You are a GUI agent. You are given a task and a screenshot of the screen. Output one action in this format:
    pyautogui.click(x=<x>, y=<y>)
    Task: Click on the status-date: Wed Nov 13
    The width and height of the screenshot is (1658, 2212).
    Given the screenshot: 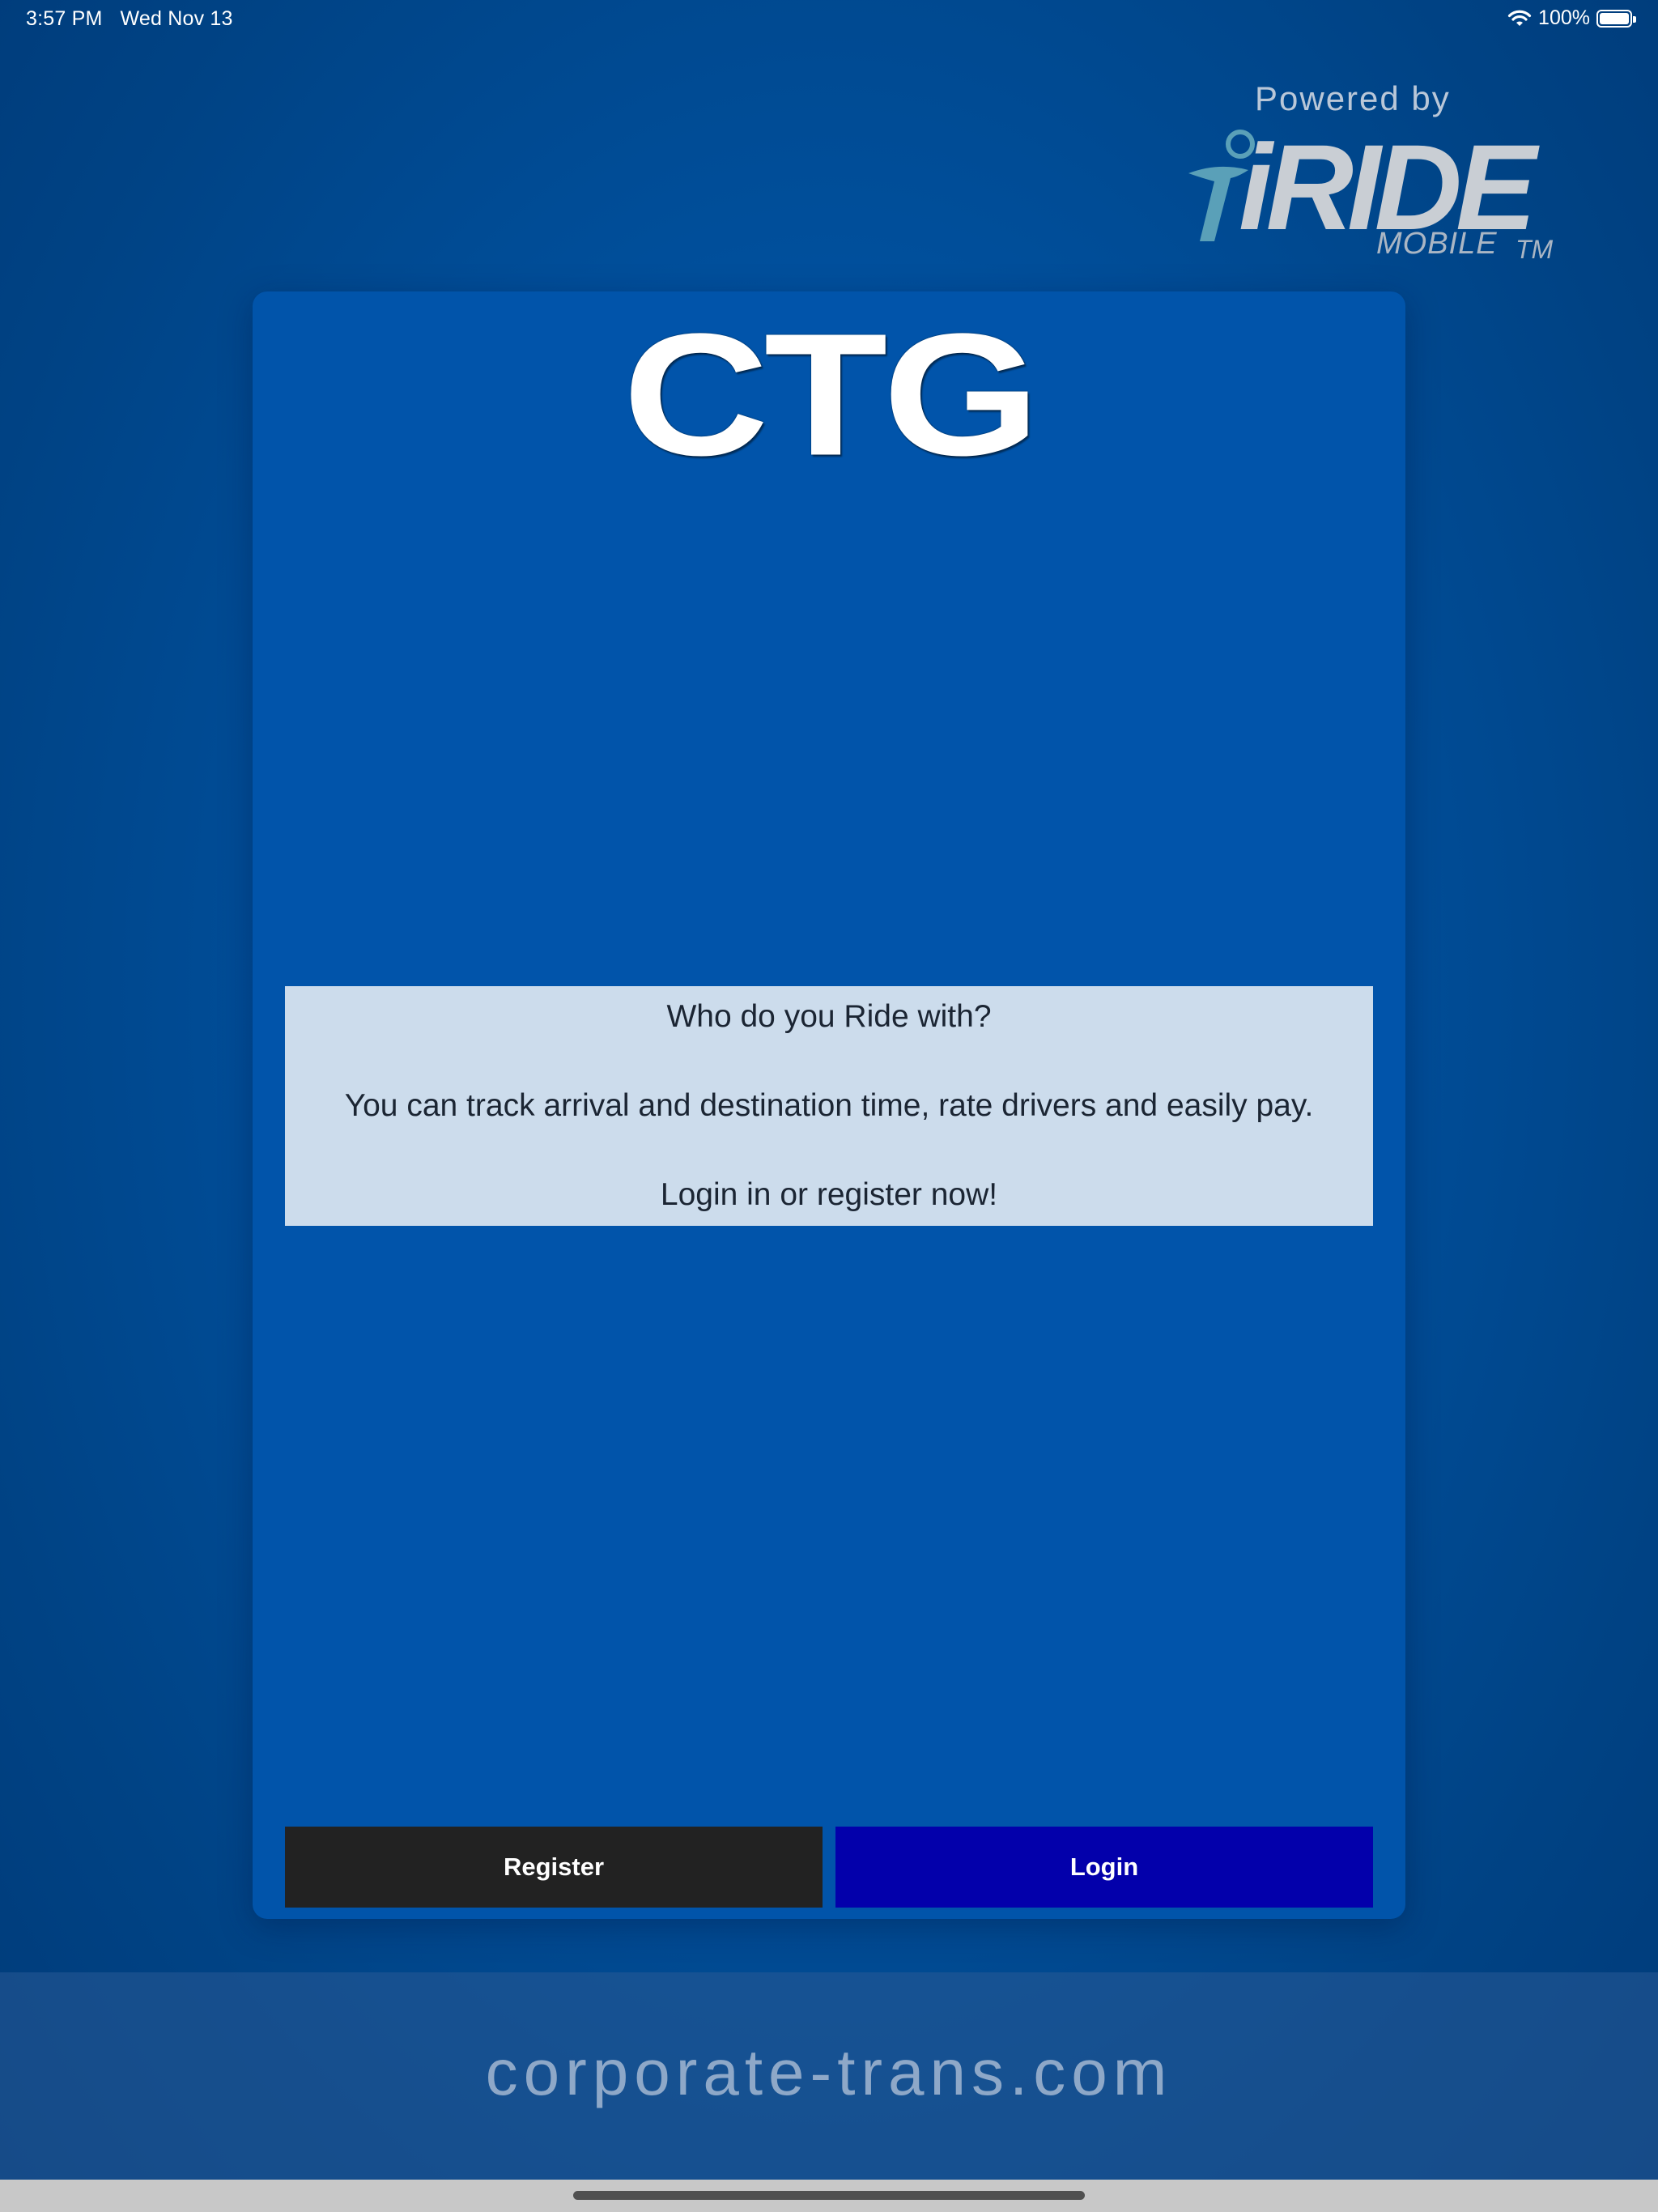 What is the action you would take?
    pyautogui.click(x=176, y=19)
    